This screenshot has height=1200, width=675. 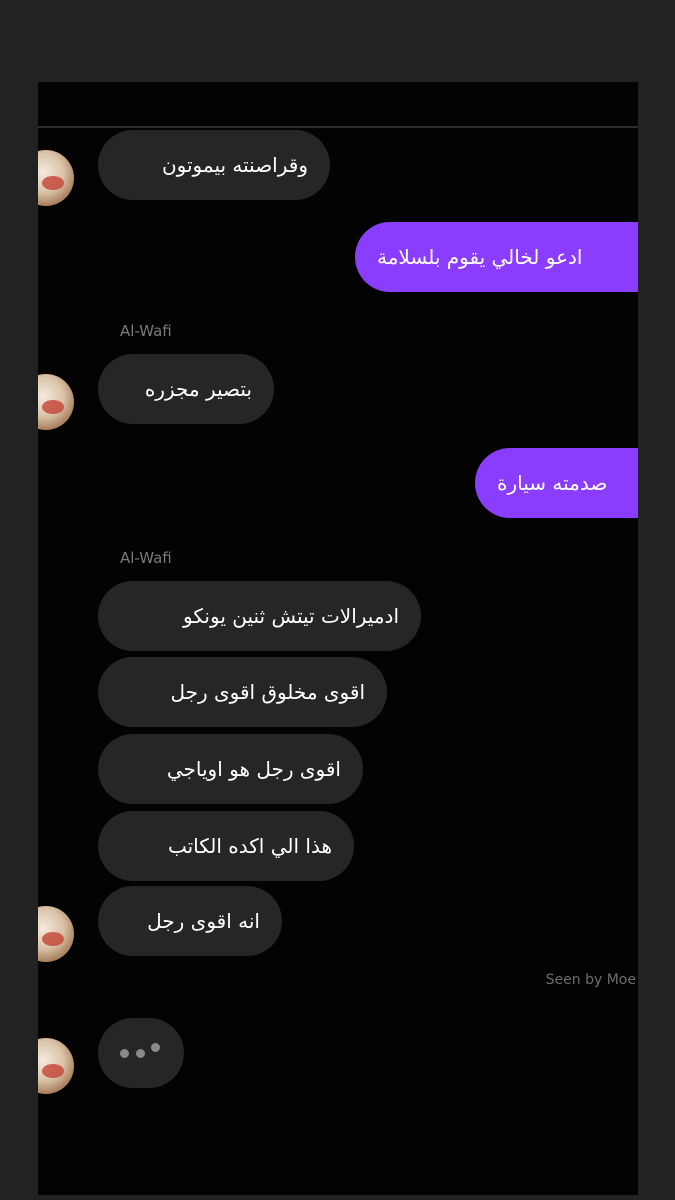 What do you see at coordinates (556, 483) in the screenshot?
I see `outgoing-message-bubble: صدمته سيارة` at bounding box center [556, 483].